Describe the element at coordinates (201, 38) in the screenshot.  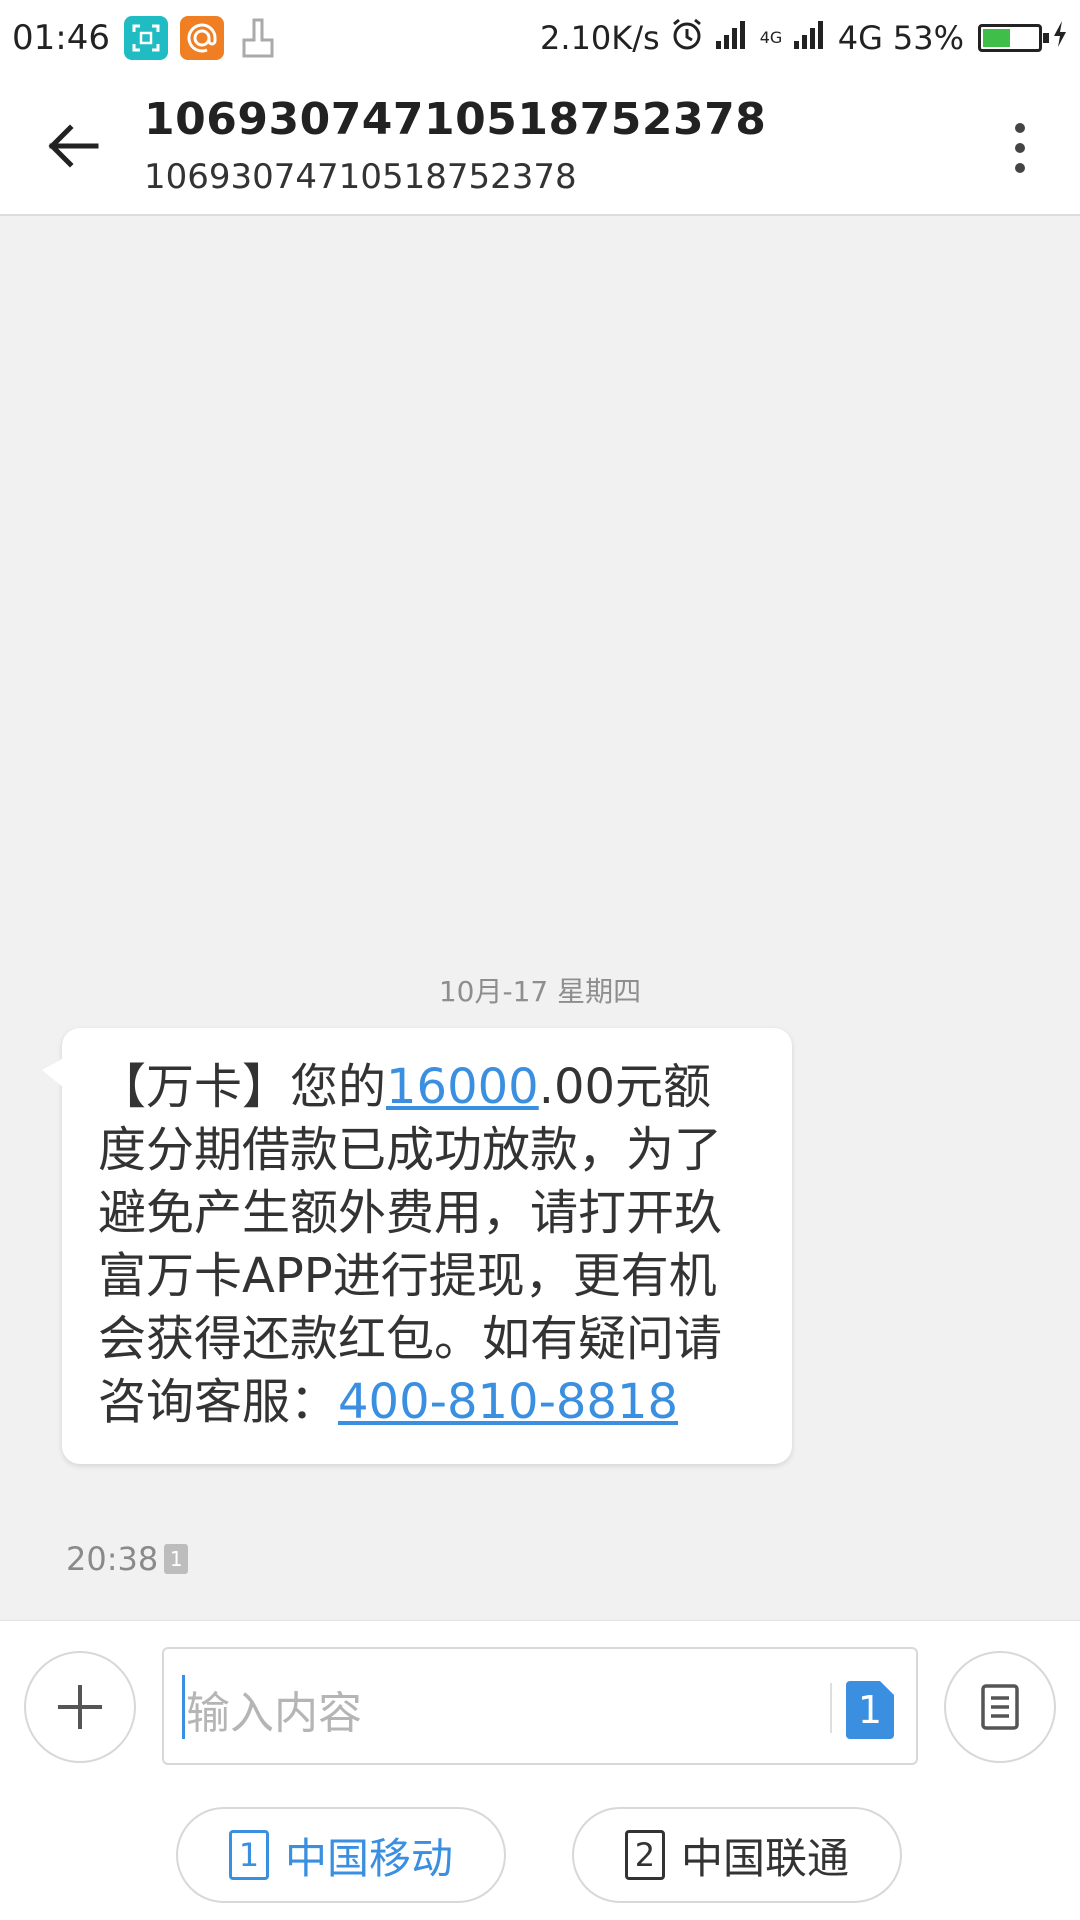
I see `mail-notification-icon` at that location.